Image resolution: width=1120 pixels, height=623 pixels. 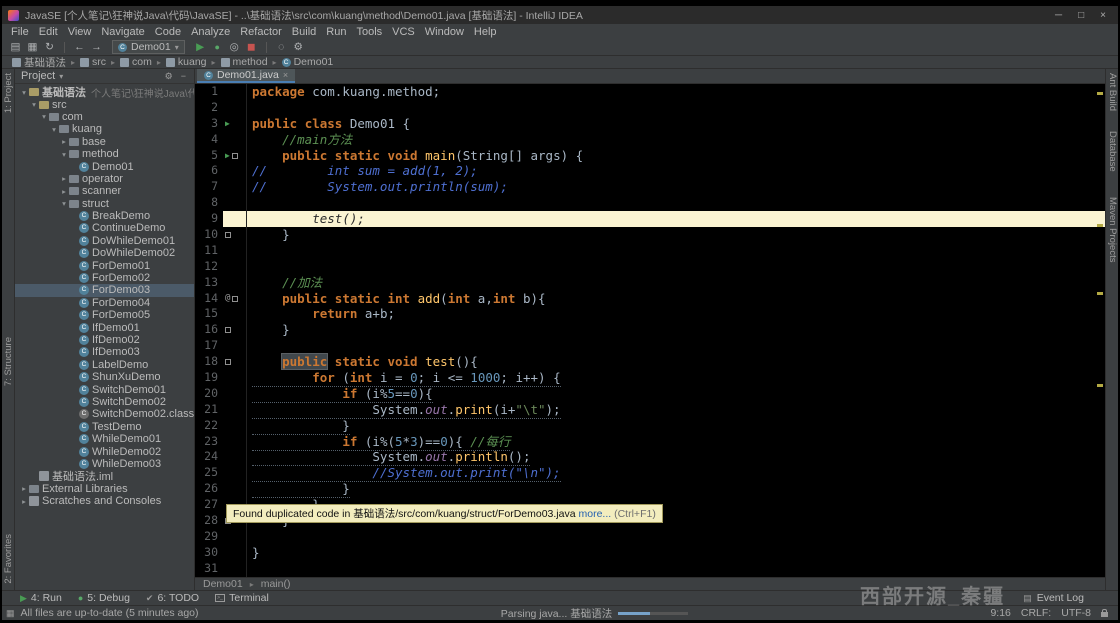 I want to click on tree-item-struct: ▾ struct, so click(x=104, y=204).